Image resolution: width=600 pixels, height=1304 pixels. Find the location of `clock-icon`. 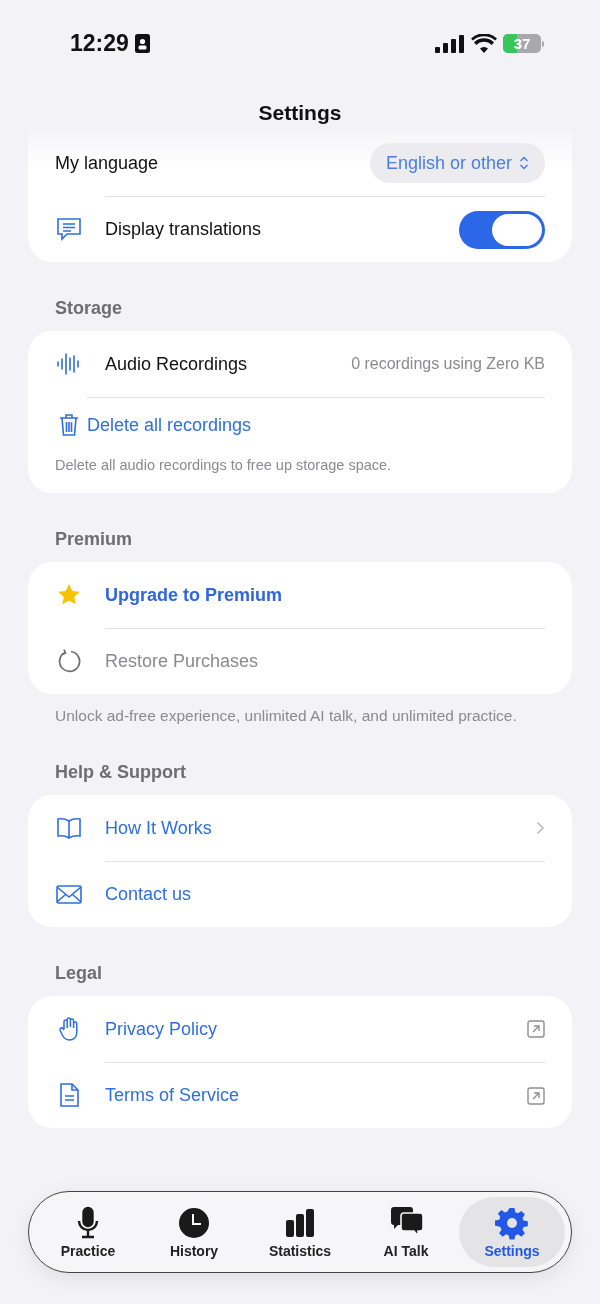

clock-icon is located at coordinates (194, 1222).